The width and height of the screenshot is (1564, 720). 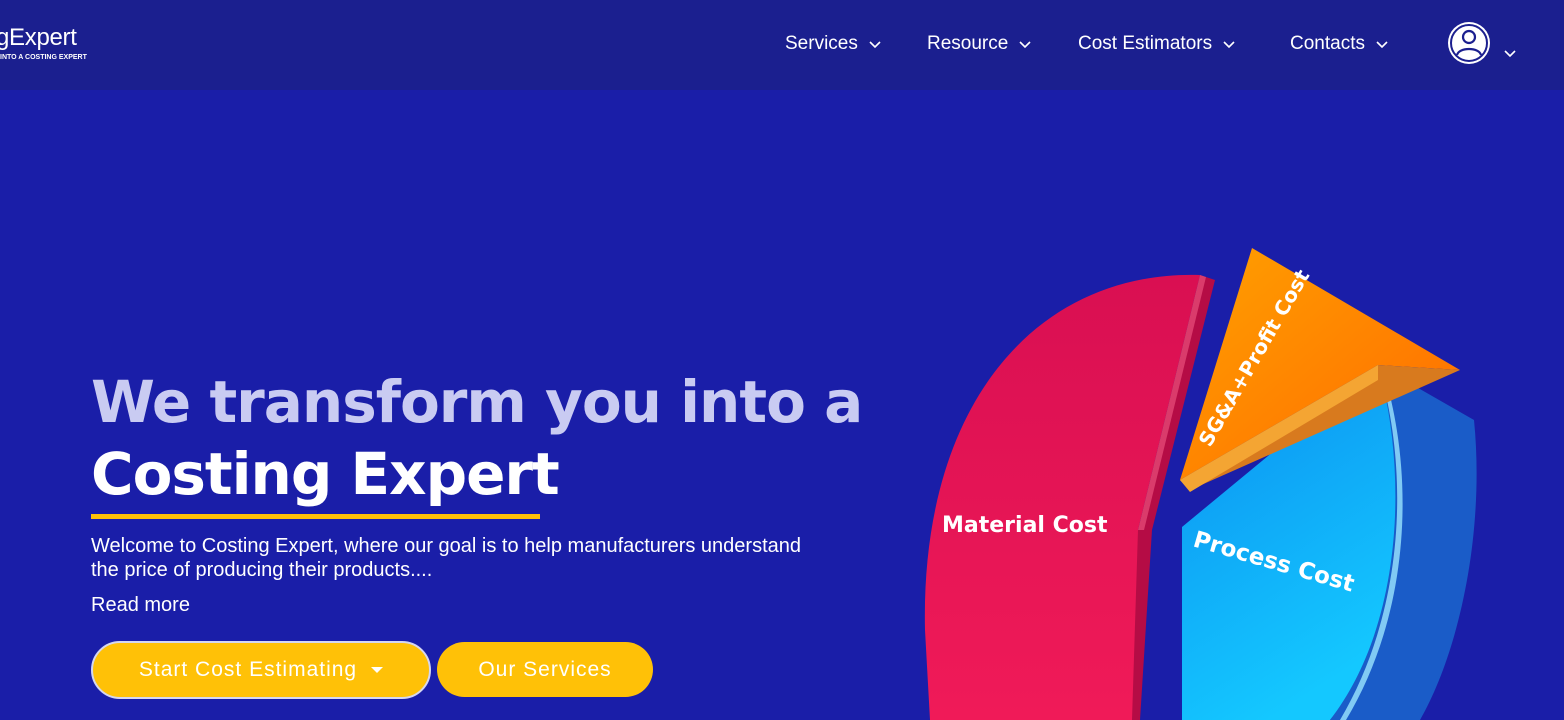 I want to click on caret-down-icon, so click(x=377, y=670).